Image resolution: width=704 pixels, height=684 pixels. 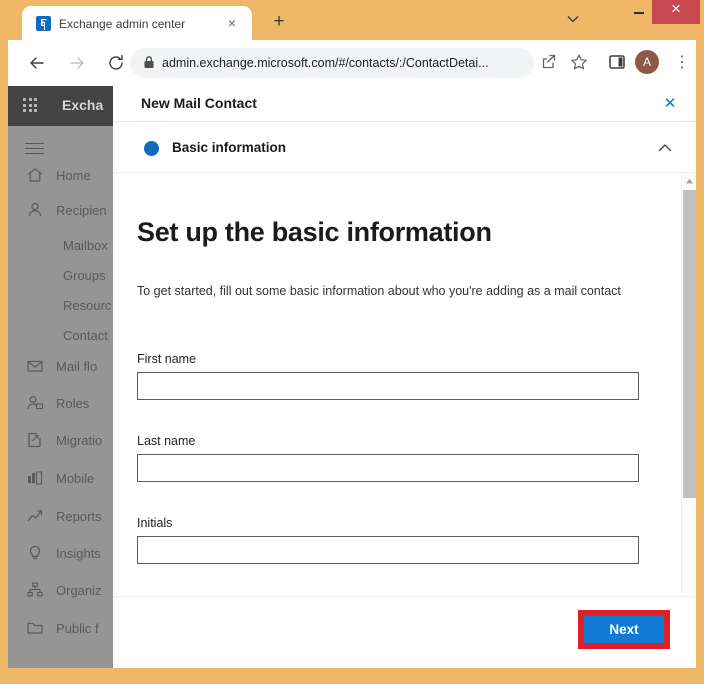 I want to click on app-launcher-icon, so click(x=31, y=106).